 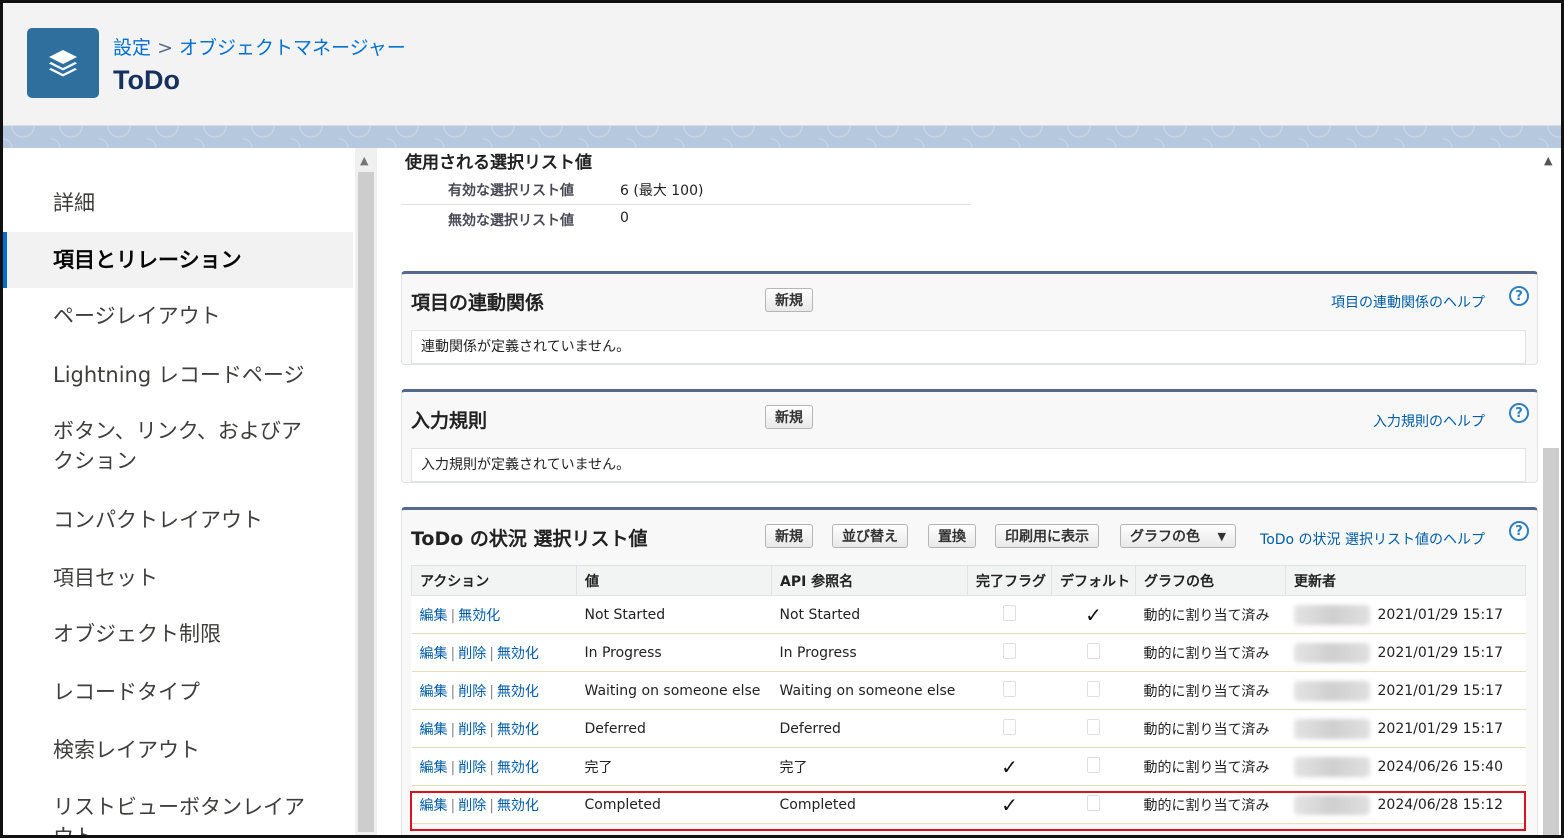 I want to click on default-cell: ✓, so click(x=1093, y=614).